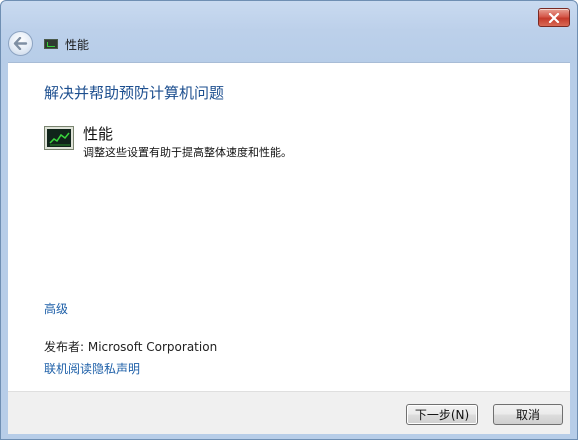 The image size is (578, 440). What do you see at coordinates (187, 152) in the screenshot?
I see `item-description: 调整这些设置有助于提高整体速度和性能。` at bounding box center [187, 152].